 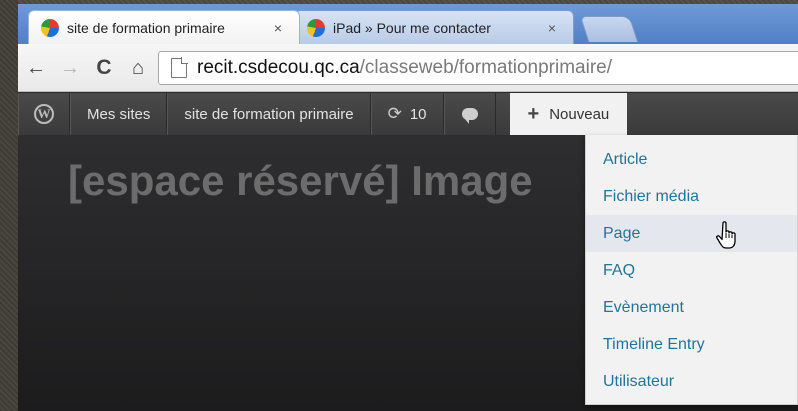 I want to click on comment-bubble-icon, so click(x=469, y=116).